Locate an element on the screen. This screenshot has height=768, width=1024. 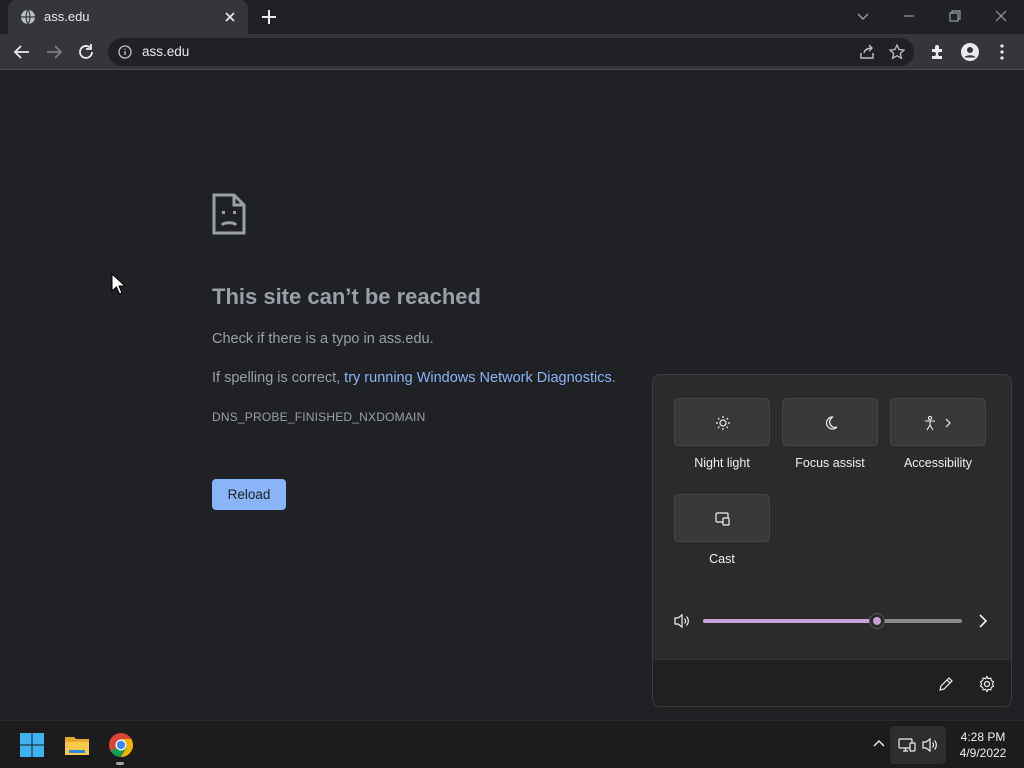
volume-fill is located at coordinates (790, 621).